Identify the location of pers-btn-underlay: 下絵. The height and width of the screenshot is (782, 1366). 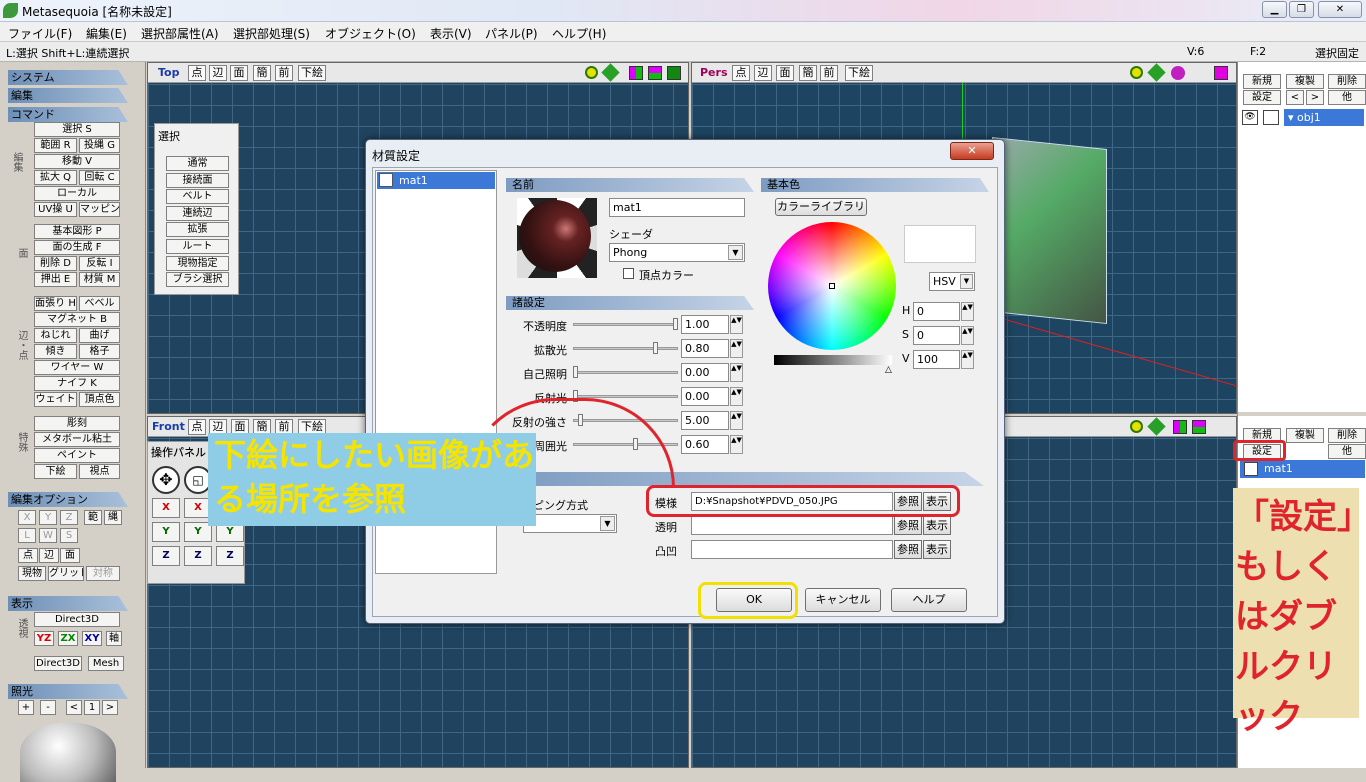
(859, 73).